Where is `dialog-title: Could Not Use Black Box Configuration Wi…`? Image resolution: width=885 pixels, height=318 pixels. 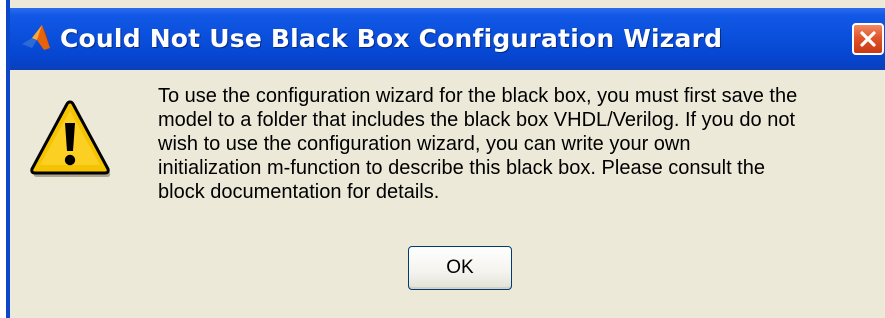 dialog-title: Could Not Use Black Box Configuration Wi… is located at coordinates (391, 38).